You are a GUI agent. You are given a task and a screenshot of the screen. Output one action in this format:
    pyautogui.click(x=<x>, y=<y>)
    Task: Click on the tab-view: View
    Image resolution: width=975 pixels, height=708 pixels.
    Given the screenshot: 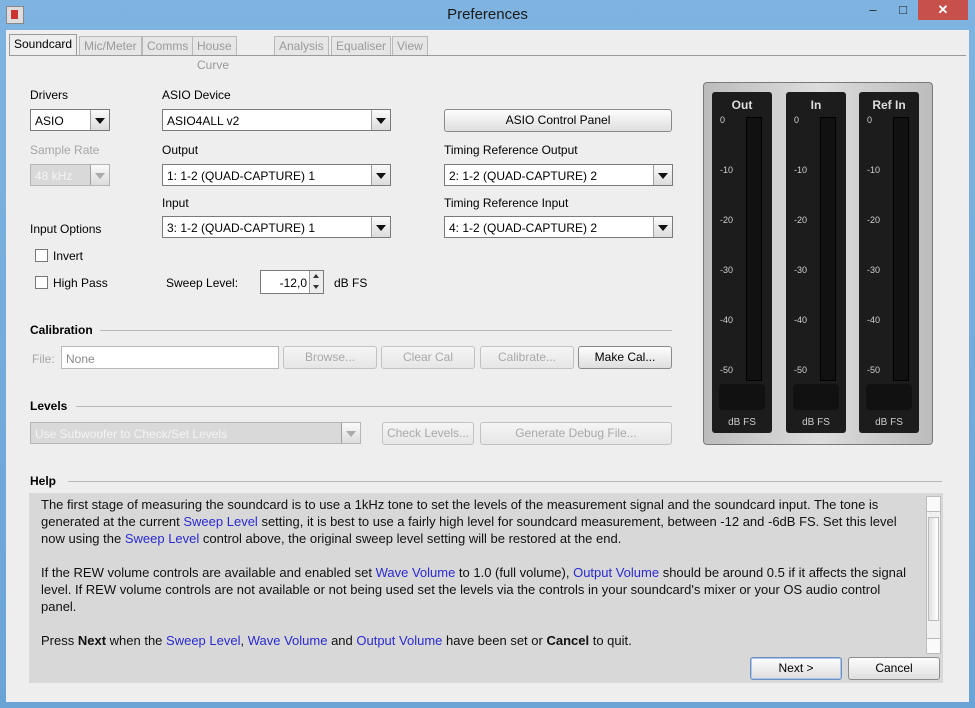 What is the action you would take?
    pyautogui.click(x=410, y=46)
    